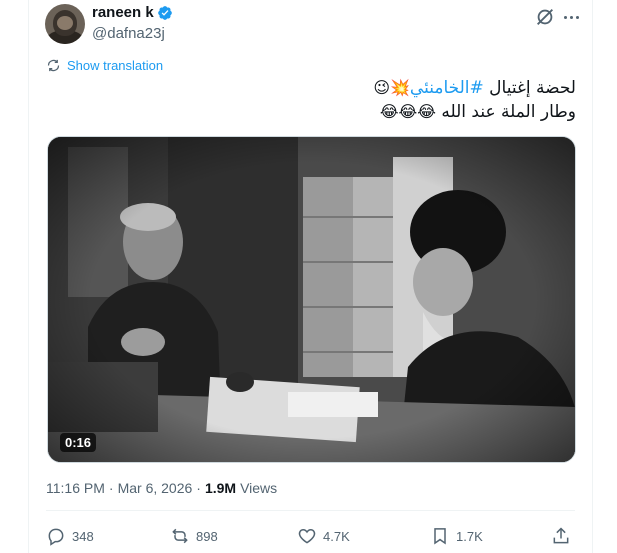 The height and width of the screenshot is (553, 617). What do you see at coordinates (310, 510) in the screenshot?
I see `divider` at bounding box center [310, 510].